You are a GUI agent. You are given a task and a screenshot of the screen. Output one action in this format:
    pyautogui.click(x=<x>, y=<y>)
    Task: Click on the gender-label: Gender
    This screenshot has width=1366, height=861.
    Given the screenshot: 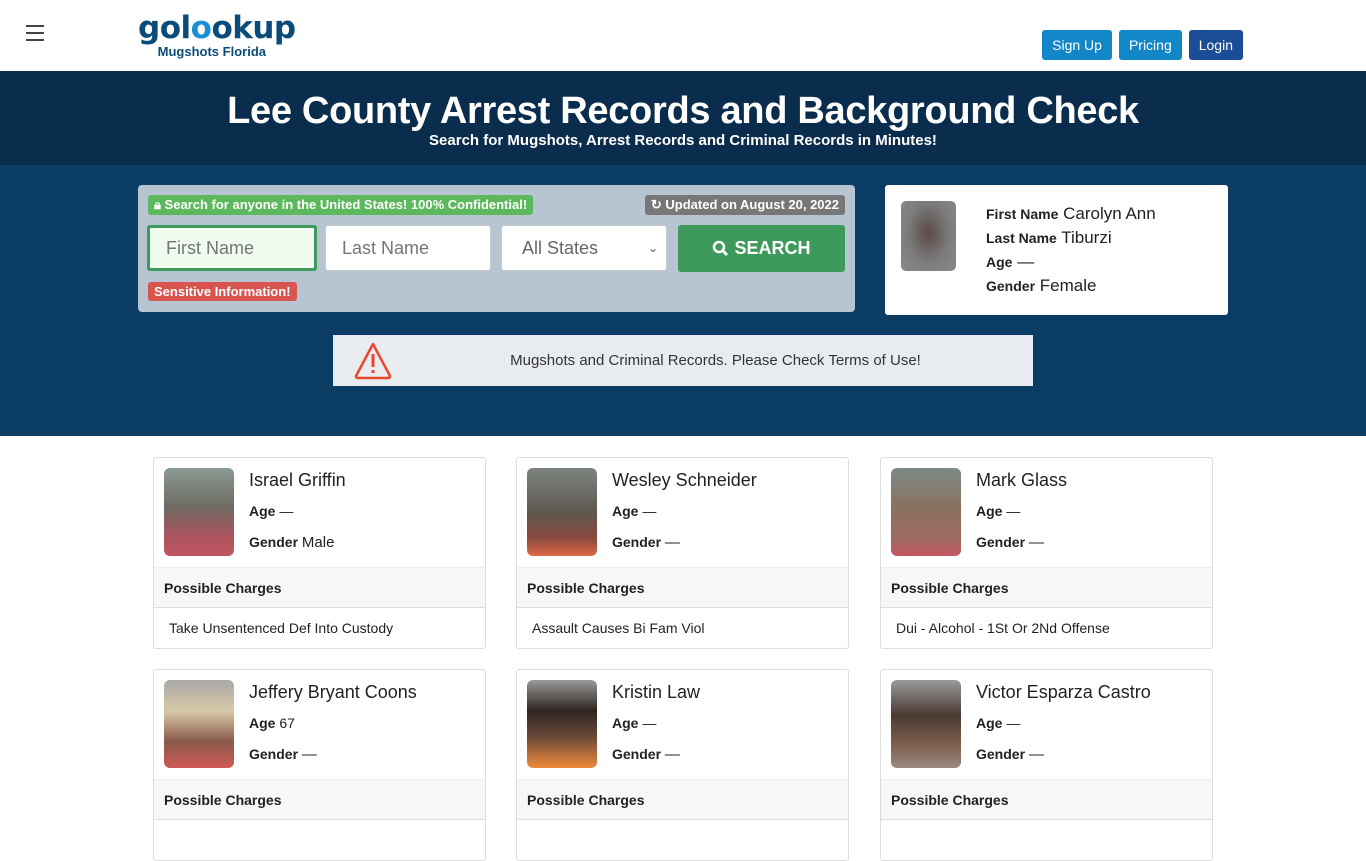 What is the action you would take?
    pyautogui.click(x=1011, y=286)
    